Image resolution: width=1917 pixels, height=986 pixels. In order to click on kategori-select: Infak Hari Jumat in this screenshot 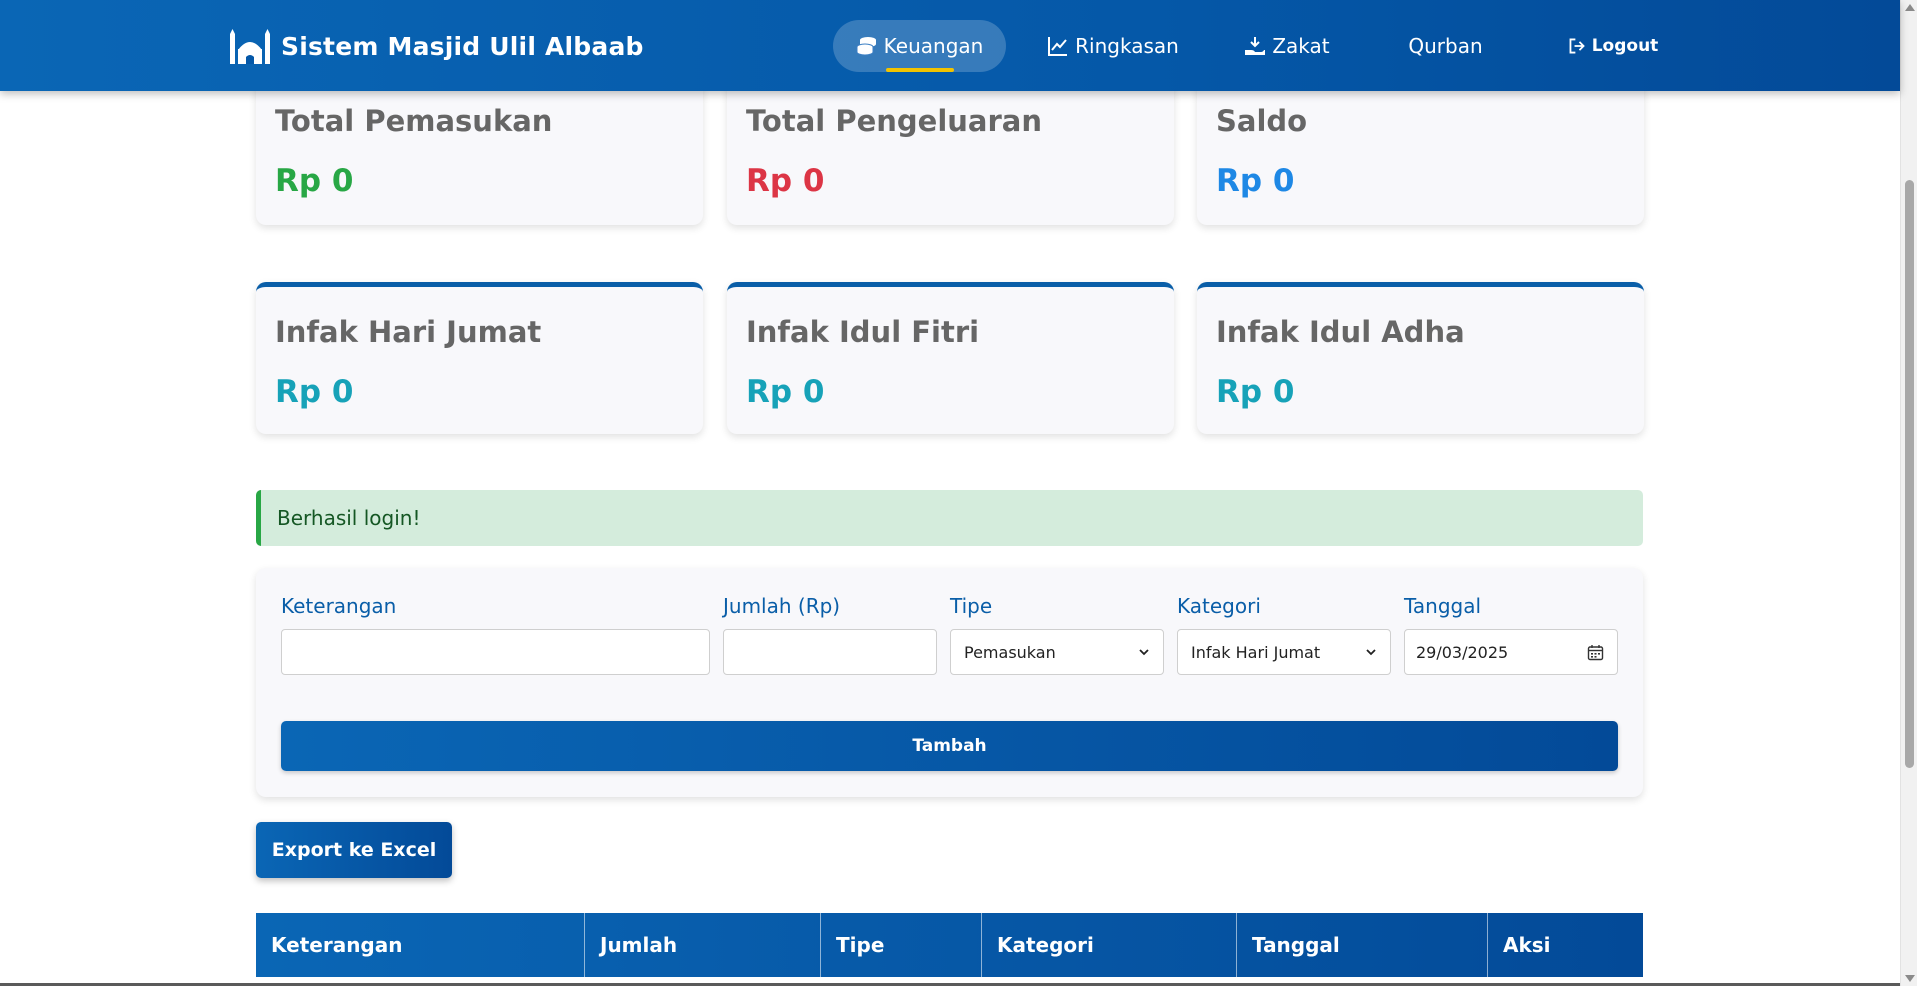, I will do `click(1284, 652)`.